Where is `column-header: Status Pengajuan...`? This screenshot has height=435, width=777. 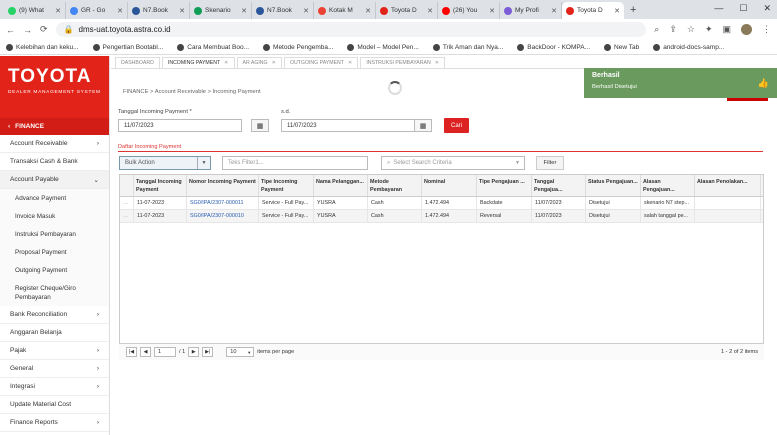 column-header: Status Pengajuan... is located at coordinates (613, 185).